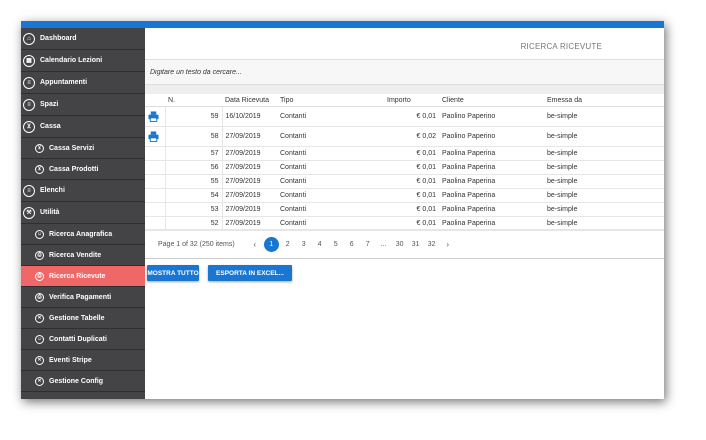 This screenshot has height=440, width=706. What do you see at coordinates (416, 244) in the screenshot?
I see `pagination-page-31: 31` at bounding box center [416, 244].